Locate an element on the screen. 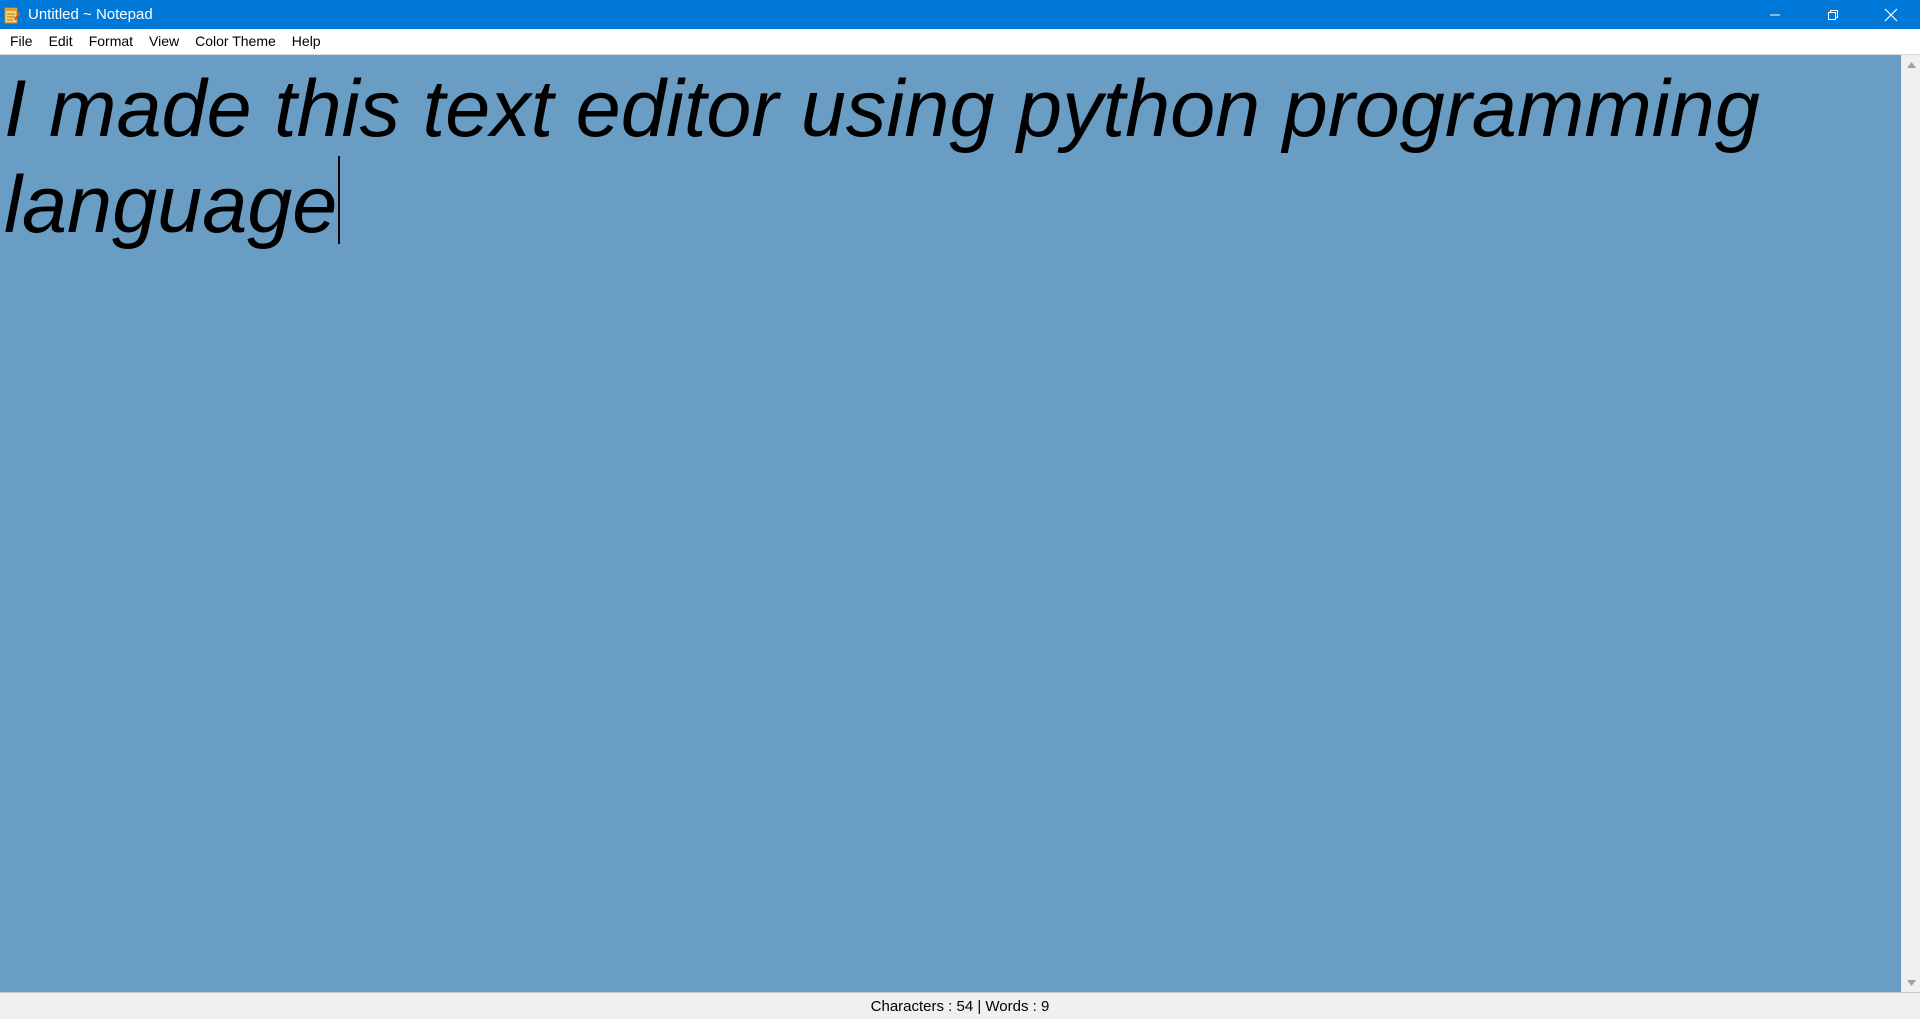 The height and width of the screenshot is (1019, 1920). minimize-icon is located at coordinates (1775, 15).